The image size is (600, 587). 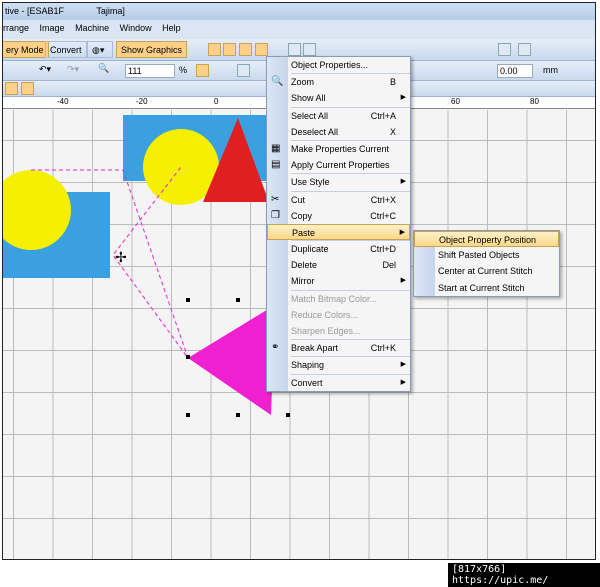 I want to click on menu-item-label: Paste, so click(x=304, y=232).